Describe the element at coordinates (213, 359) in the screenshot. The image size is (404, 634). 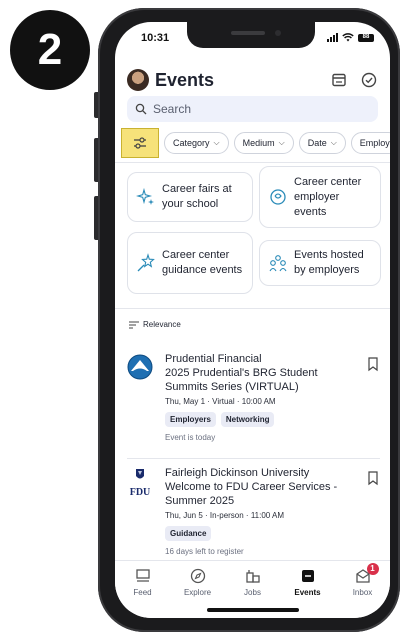
I see `event-organizer: Prudential Financial` at that location.